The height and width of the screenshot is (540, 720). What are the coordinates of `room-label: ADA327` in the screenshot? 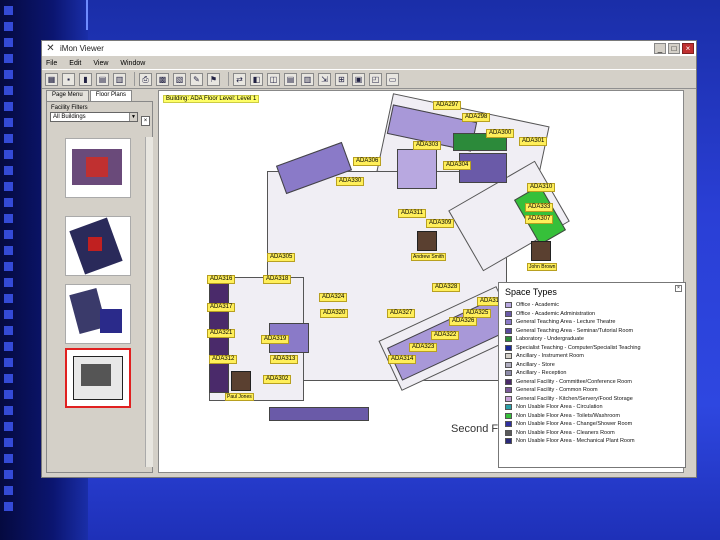 It's located at (401, 313).